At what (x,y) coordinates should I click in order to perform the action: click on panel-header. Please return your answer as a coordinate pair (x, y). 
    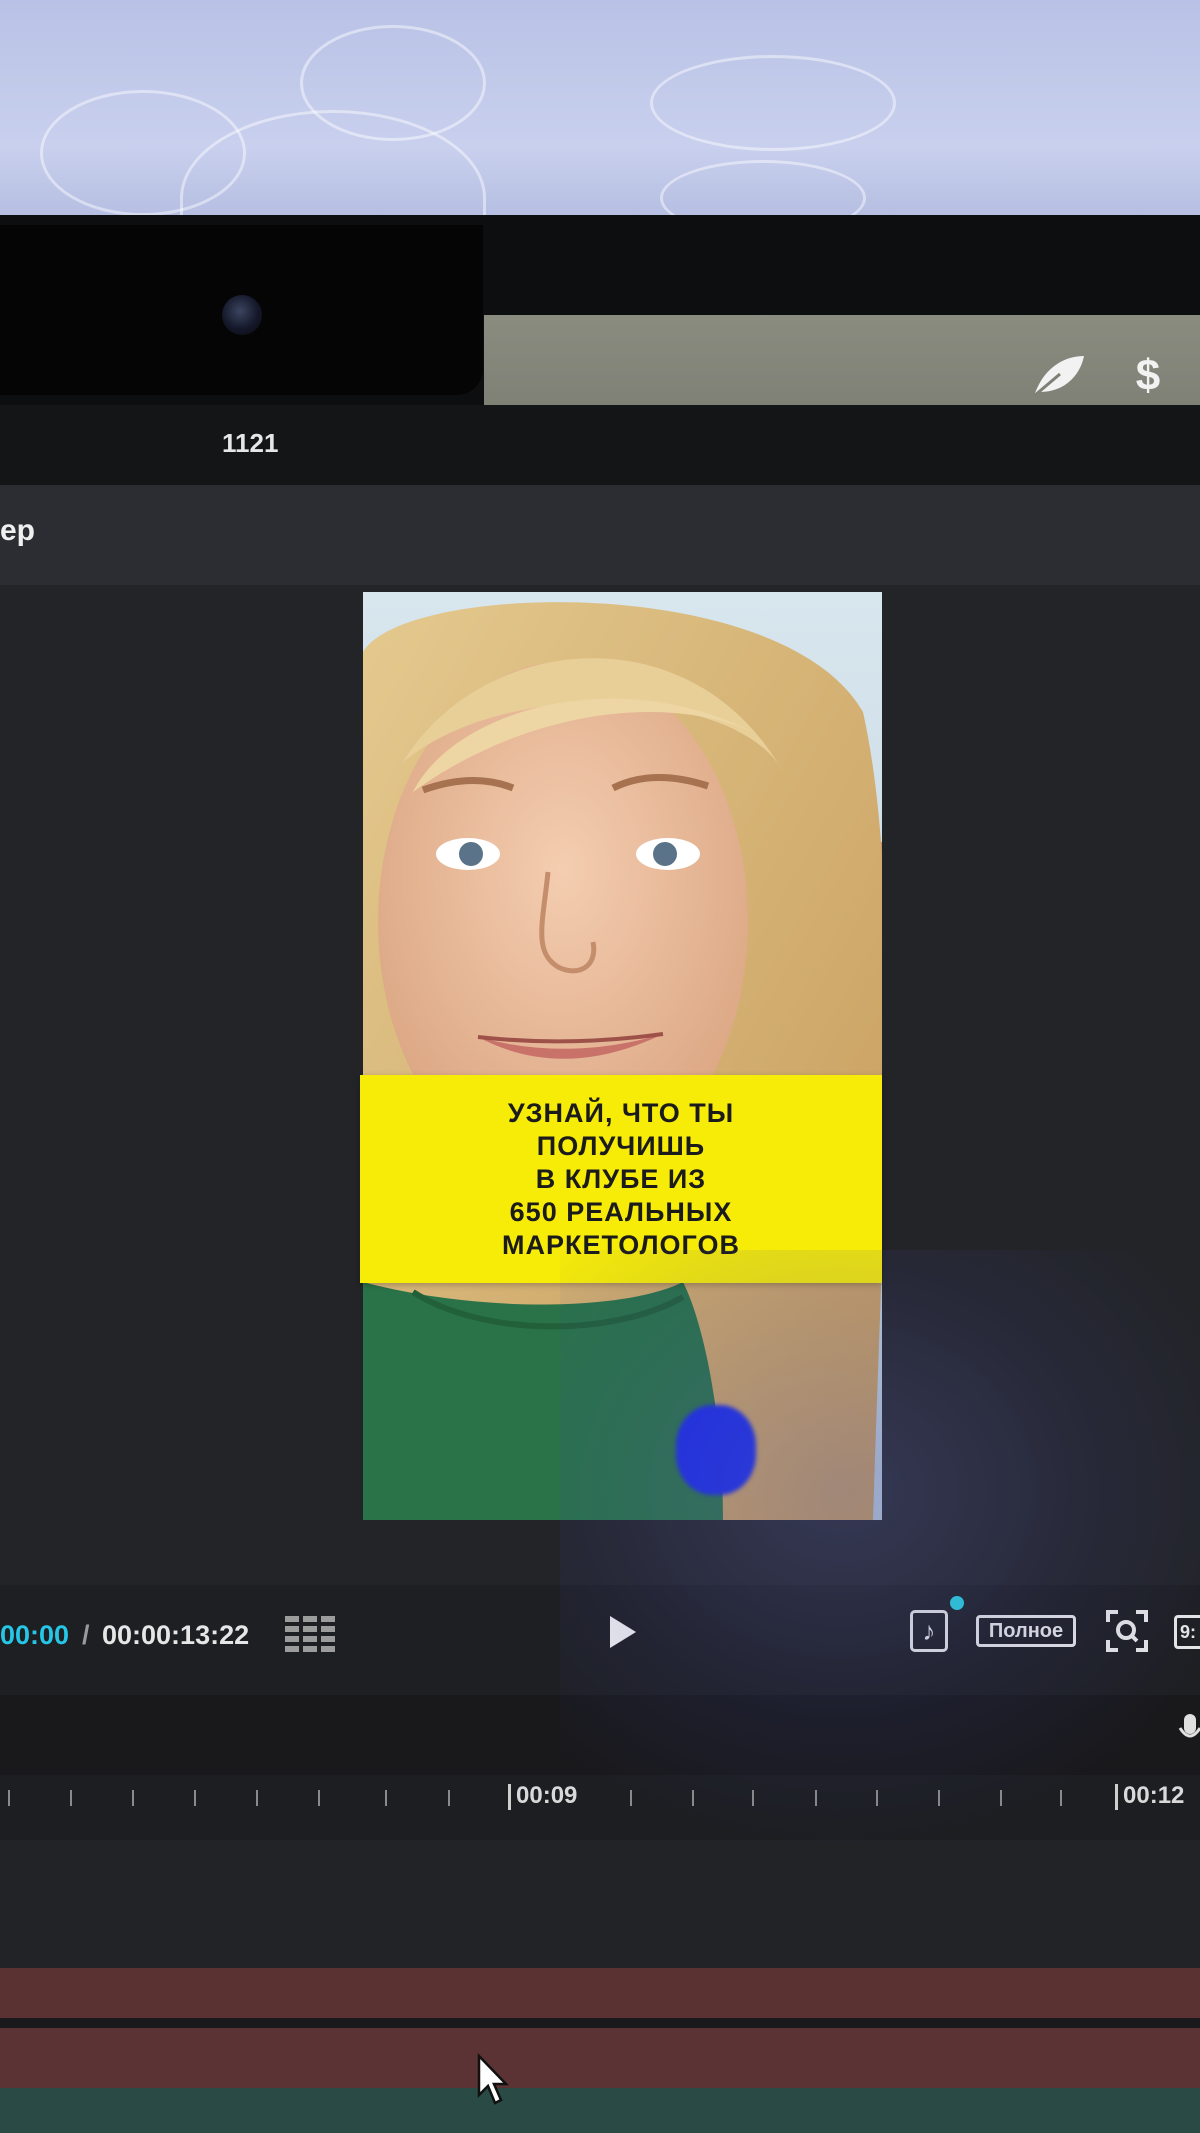
    Looking at the image, I should click on (600, 535).